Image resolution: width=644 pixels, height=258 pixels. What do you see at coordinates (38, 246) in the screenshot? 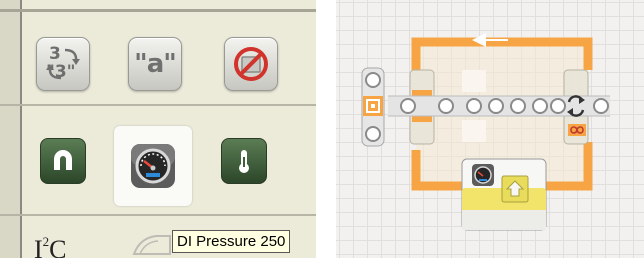
I see `section-label-i: I` at bounding box center [38, 246].